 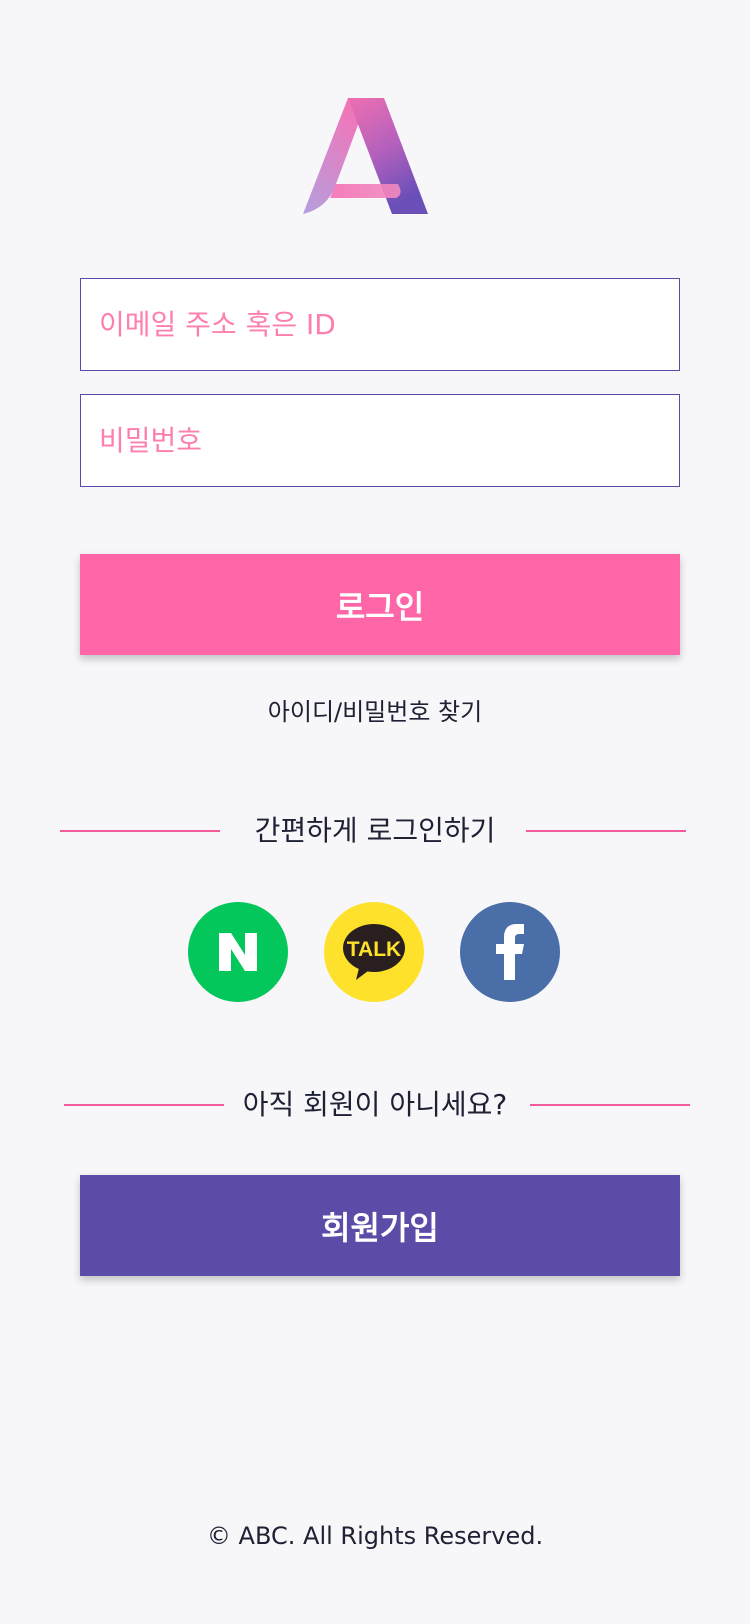 I want to click on email-field, so click(x=380, y=324).